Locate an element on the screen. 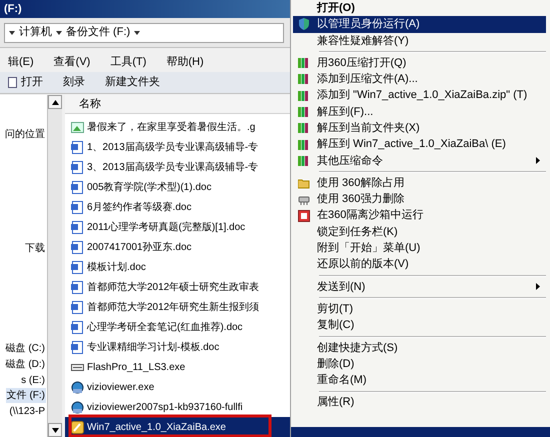 The height and width of the screenshot is (437, 550). column-header: 名称 is located at coordinates (177, 104).